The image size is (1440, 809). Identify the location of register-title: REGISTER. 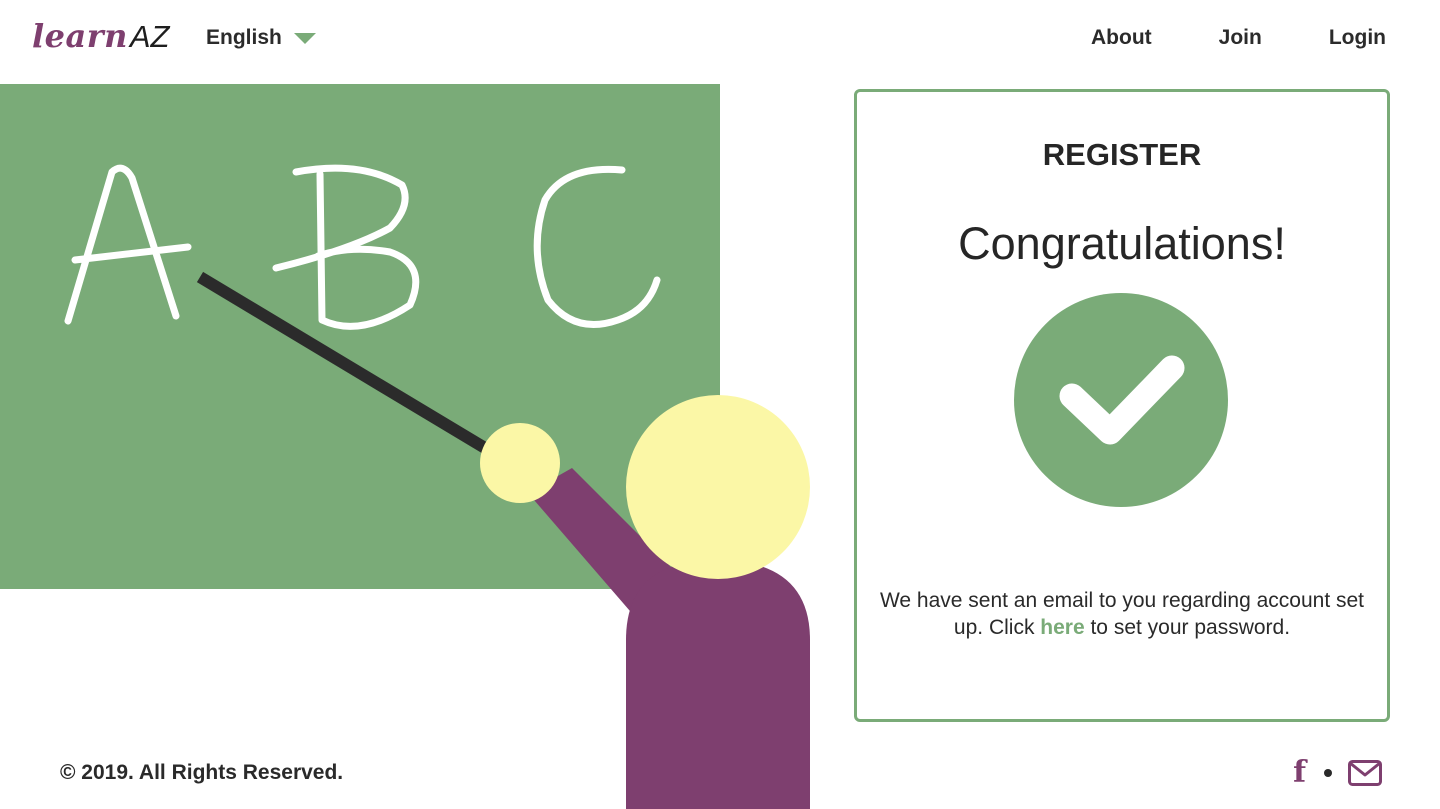
(1122, 154).